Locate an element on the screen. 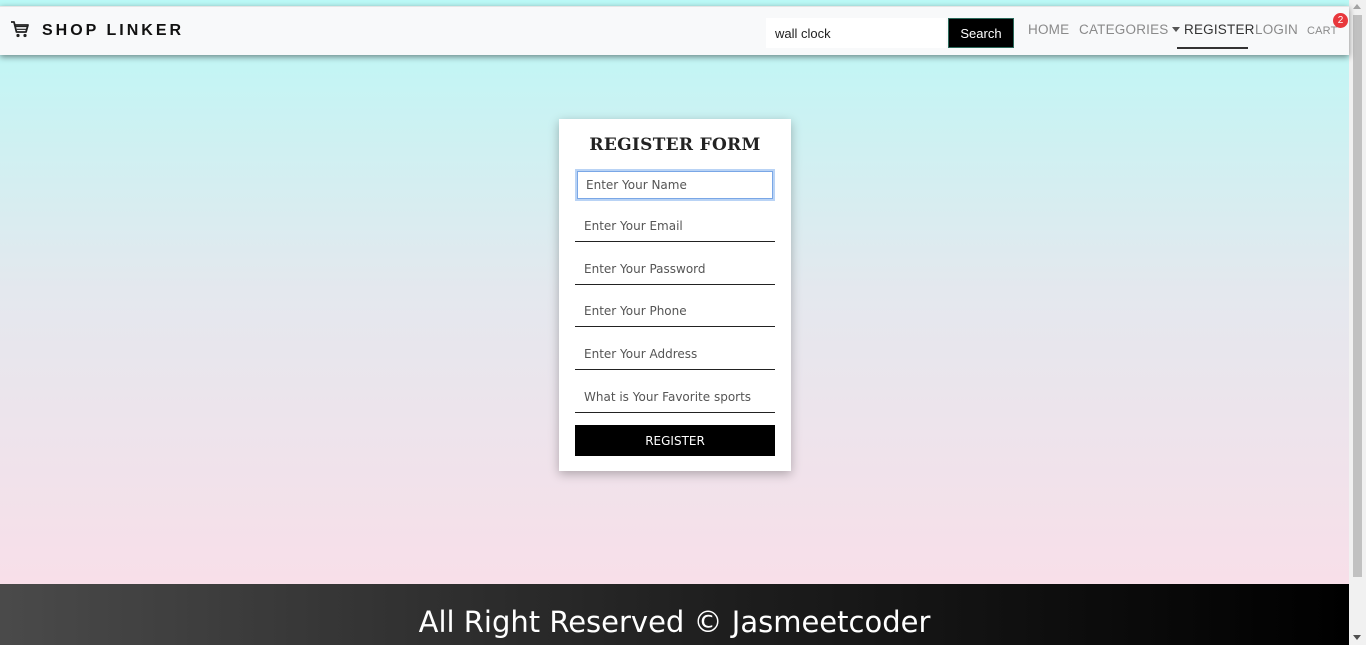 The image size is (1366, 645). register-submit-button: REGISTER is located at coordinates (675, 440).